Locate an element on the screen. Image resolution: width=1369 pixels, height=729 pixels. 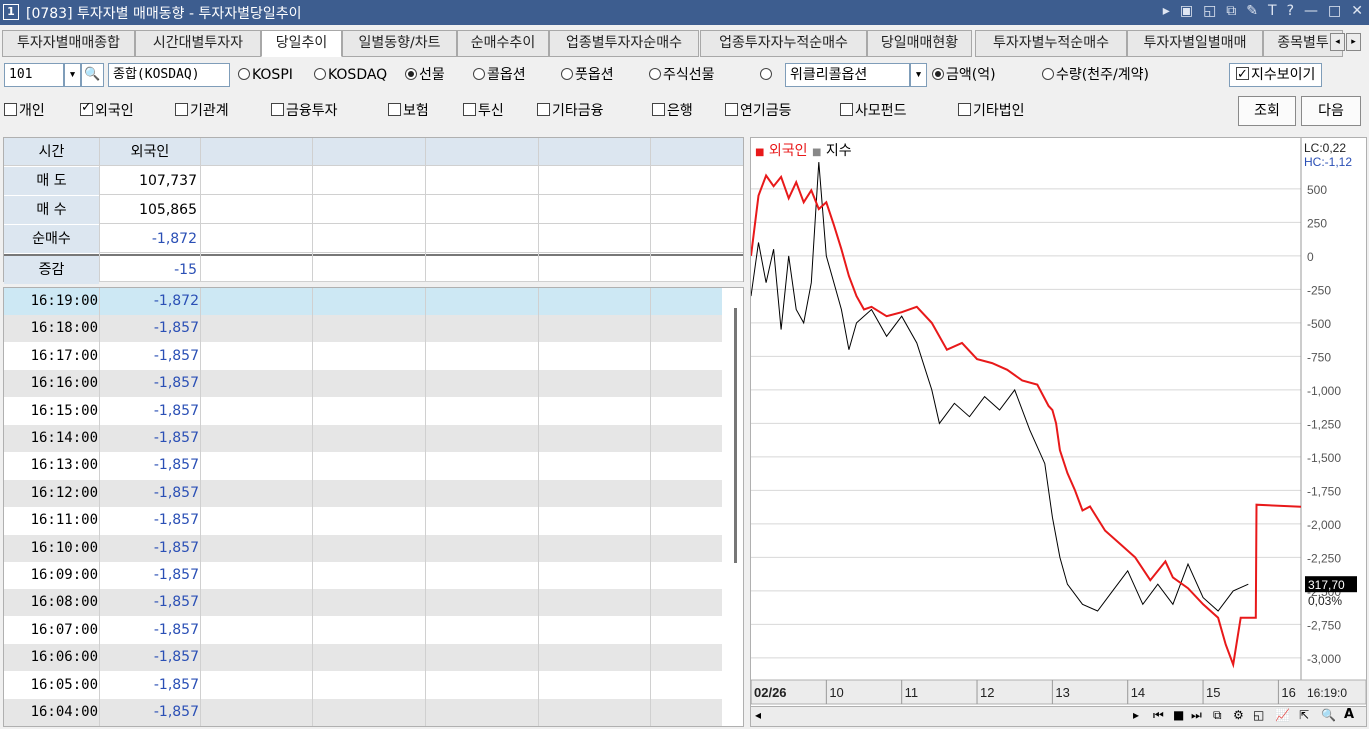
checkbox-icon is located at coordinates (181, 109).